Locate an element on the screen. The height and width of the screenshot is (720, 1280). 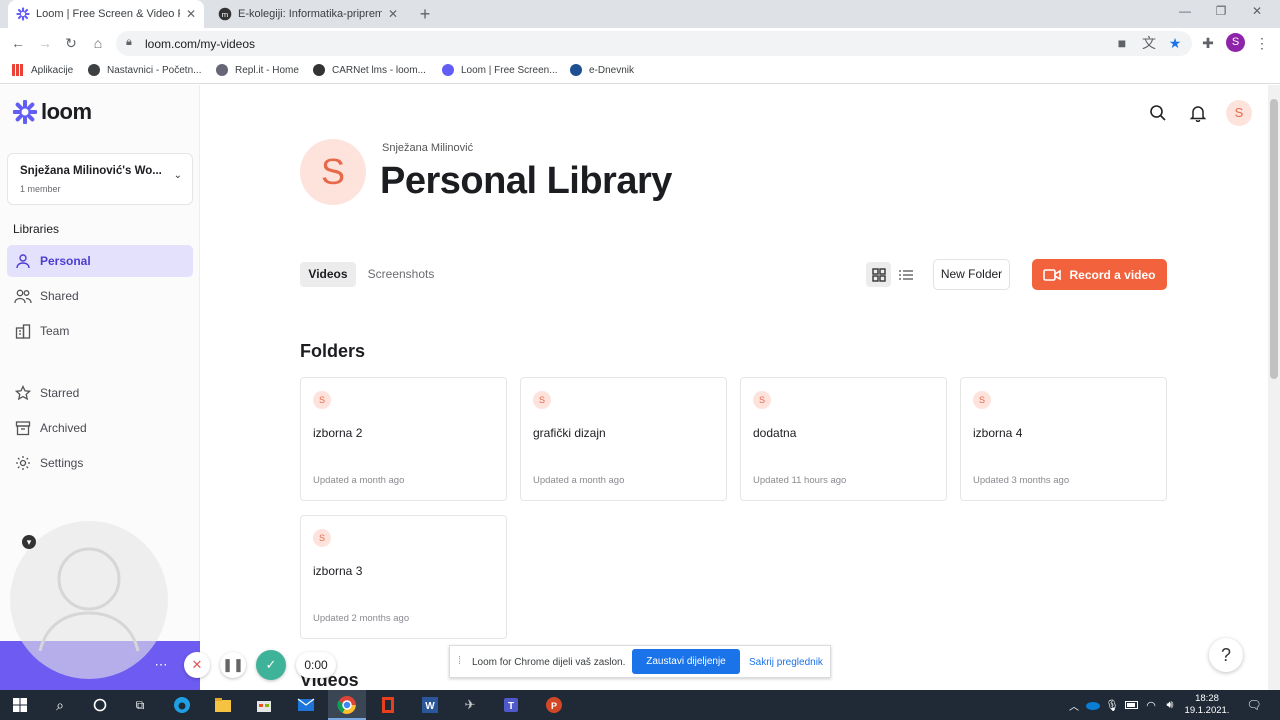
minimize-icon: — is located at coordinates (1185, 11).